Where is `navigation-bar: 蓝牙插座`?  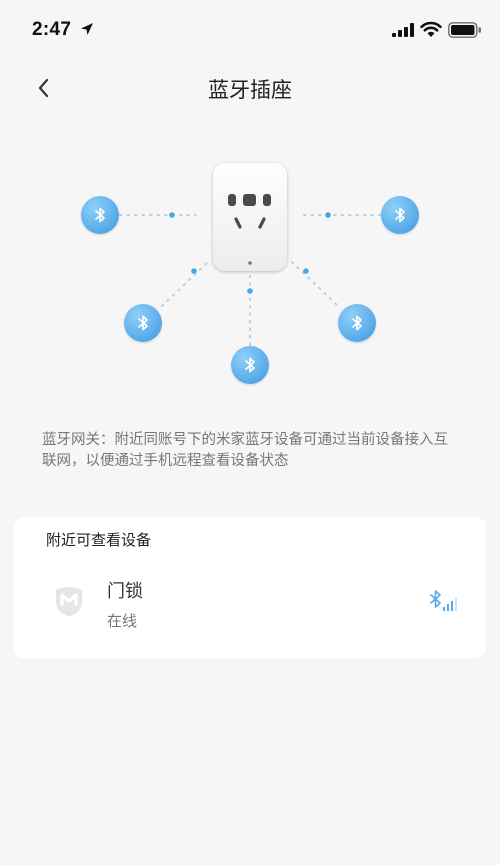
navigation-bar: 蓝牙插座 is located at coordinates (250, 88).